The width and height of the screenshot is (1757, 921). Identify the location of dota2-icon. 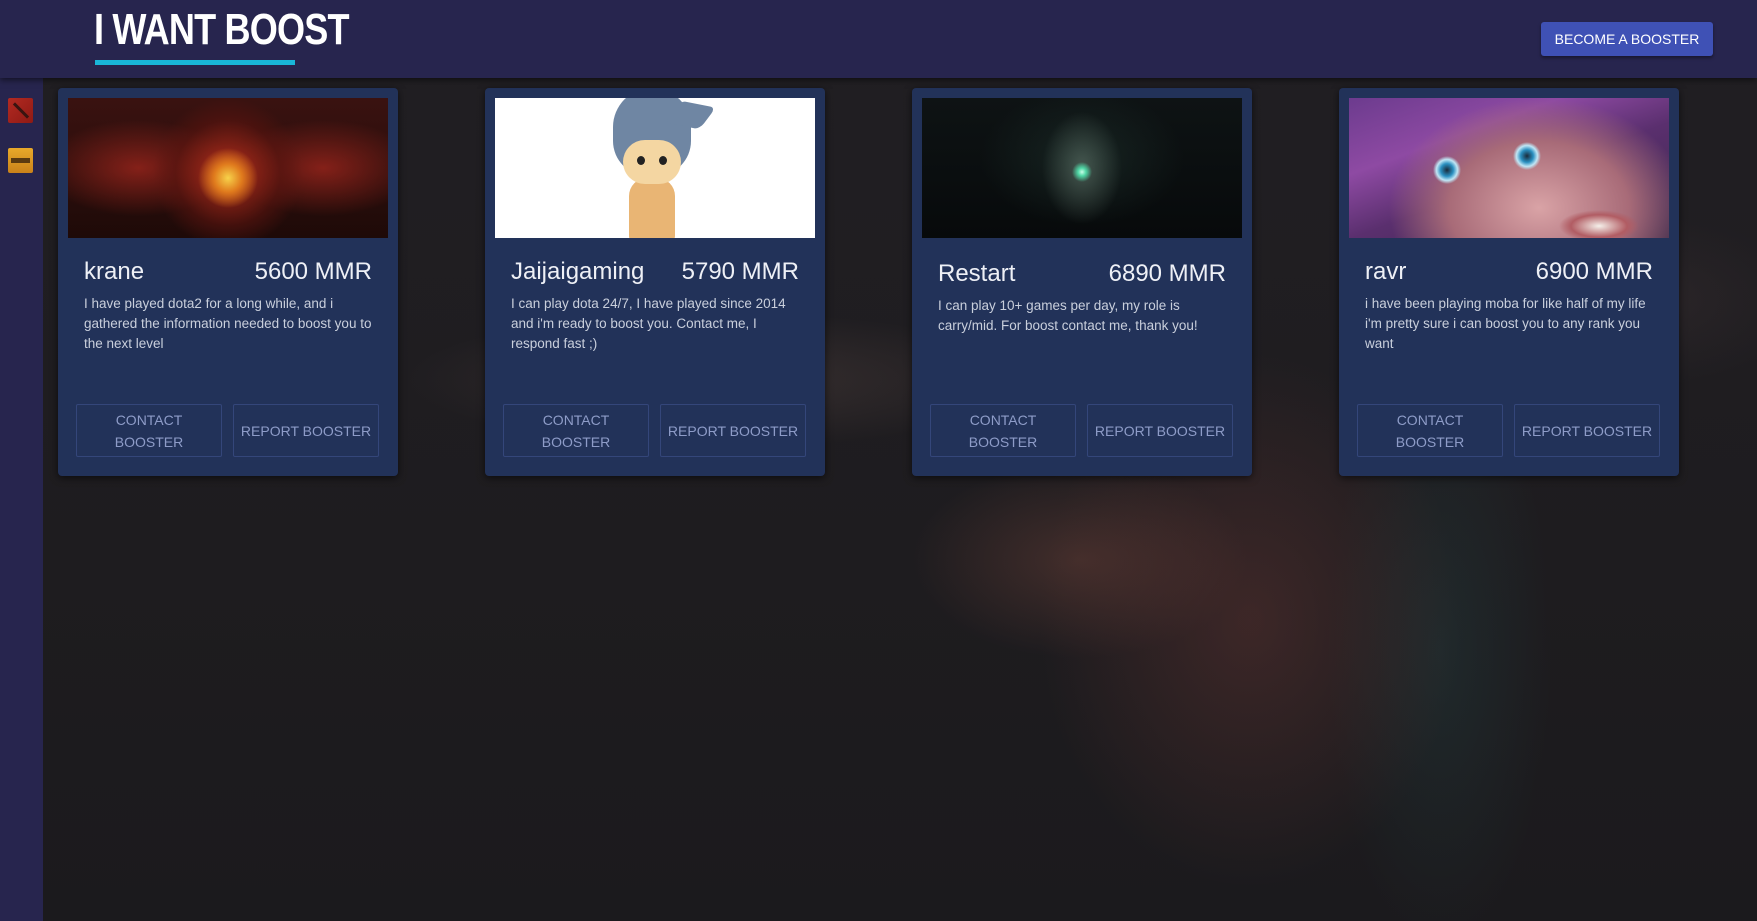
(20, 110).